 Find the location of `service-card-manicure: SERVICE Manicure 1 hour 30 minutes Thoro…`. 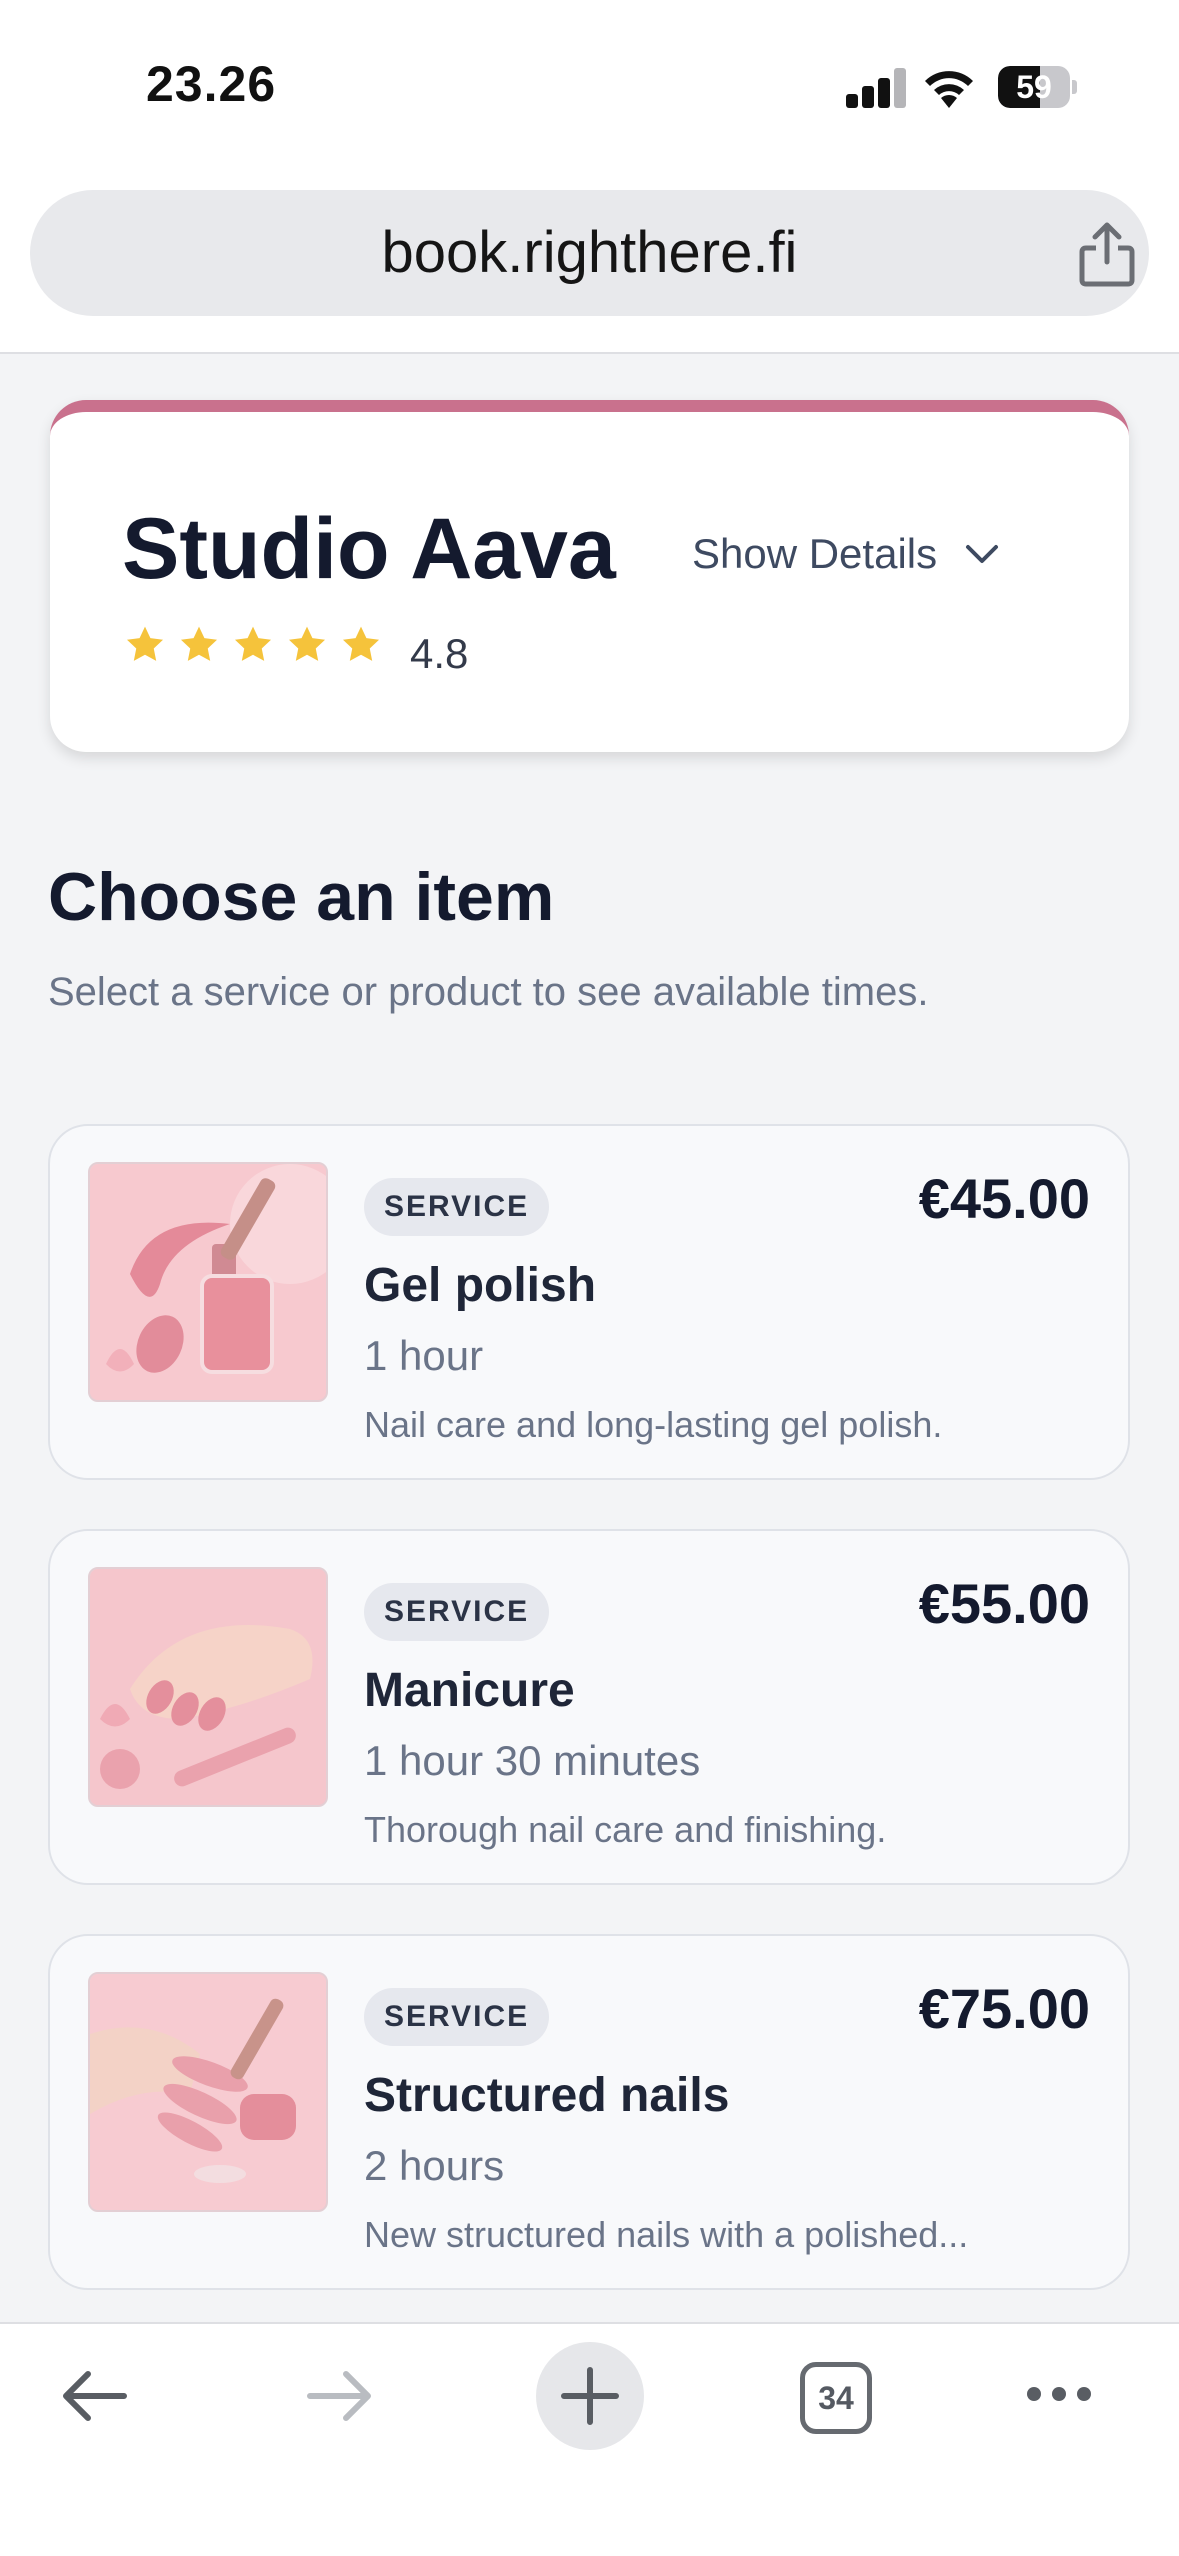

service-card-manicure: SERVICE Manicure 1 hour 30 minutes Thoro… is located at coordinates (589, 1707).